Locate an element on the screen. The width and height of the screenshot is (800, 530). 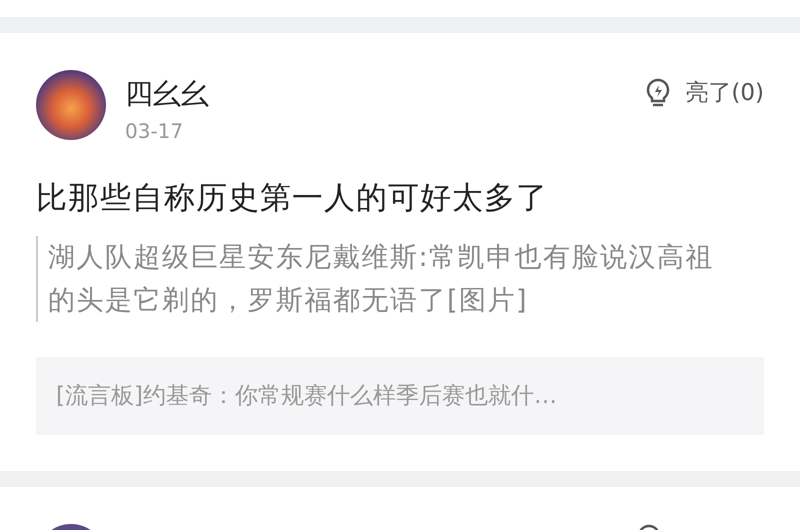
quoted-comment: 湖人队超级巨星安东尼戴维斯:常凯申也有脸说汉高祖的头是它剃的，罗斯福都无语了[图片] is located at coordinates (382, 279).